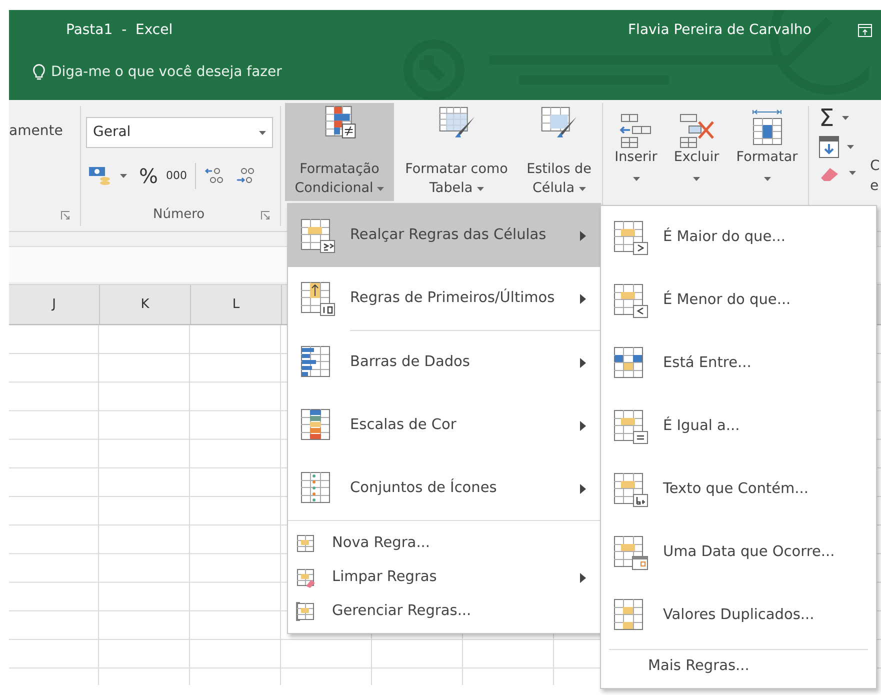 Image resolution: width=881 pixels, height=695 pixels. What do you see at coordinates (444, 298) in the screenshot?
I see `menu-item: Regras de Primeiros/Últimos` at bounding box center [444, 298].